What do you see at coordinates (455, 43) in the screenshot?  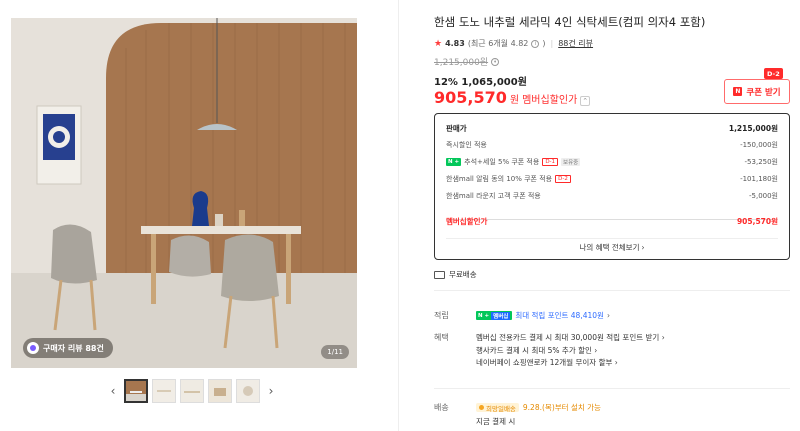 I see `rating-score: 4.83` at bounding box center [455, 43].